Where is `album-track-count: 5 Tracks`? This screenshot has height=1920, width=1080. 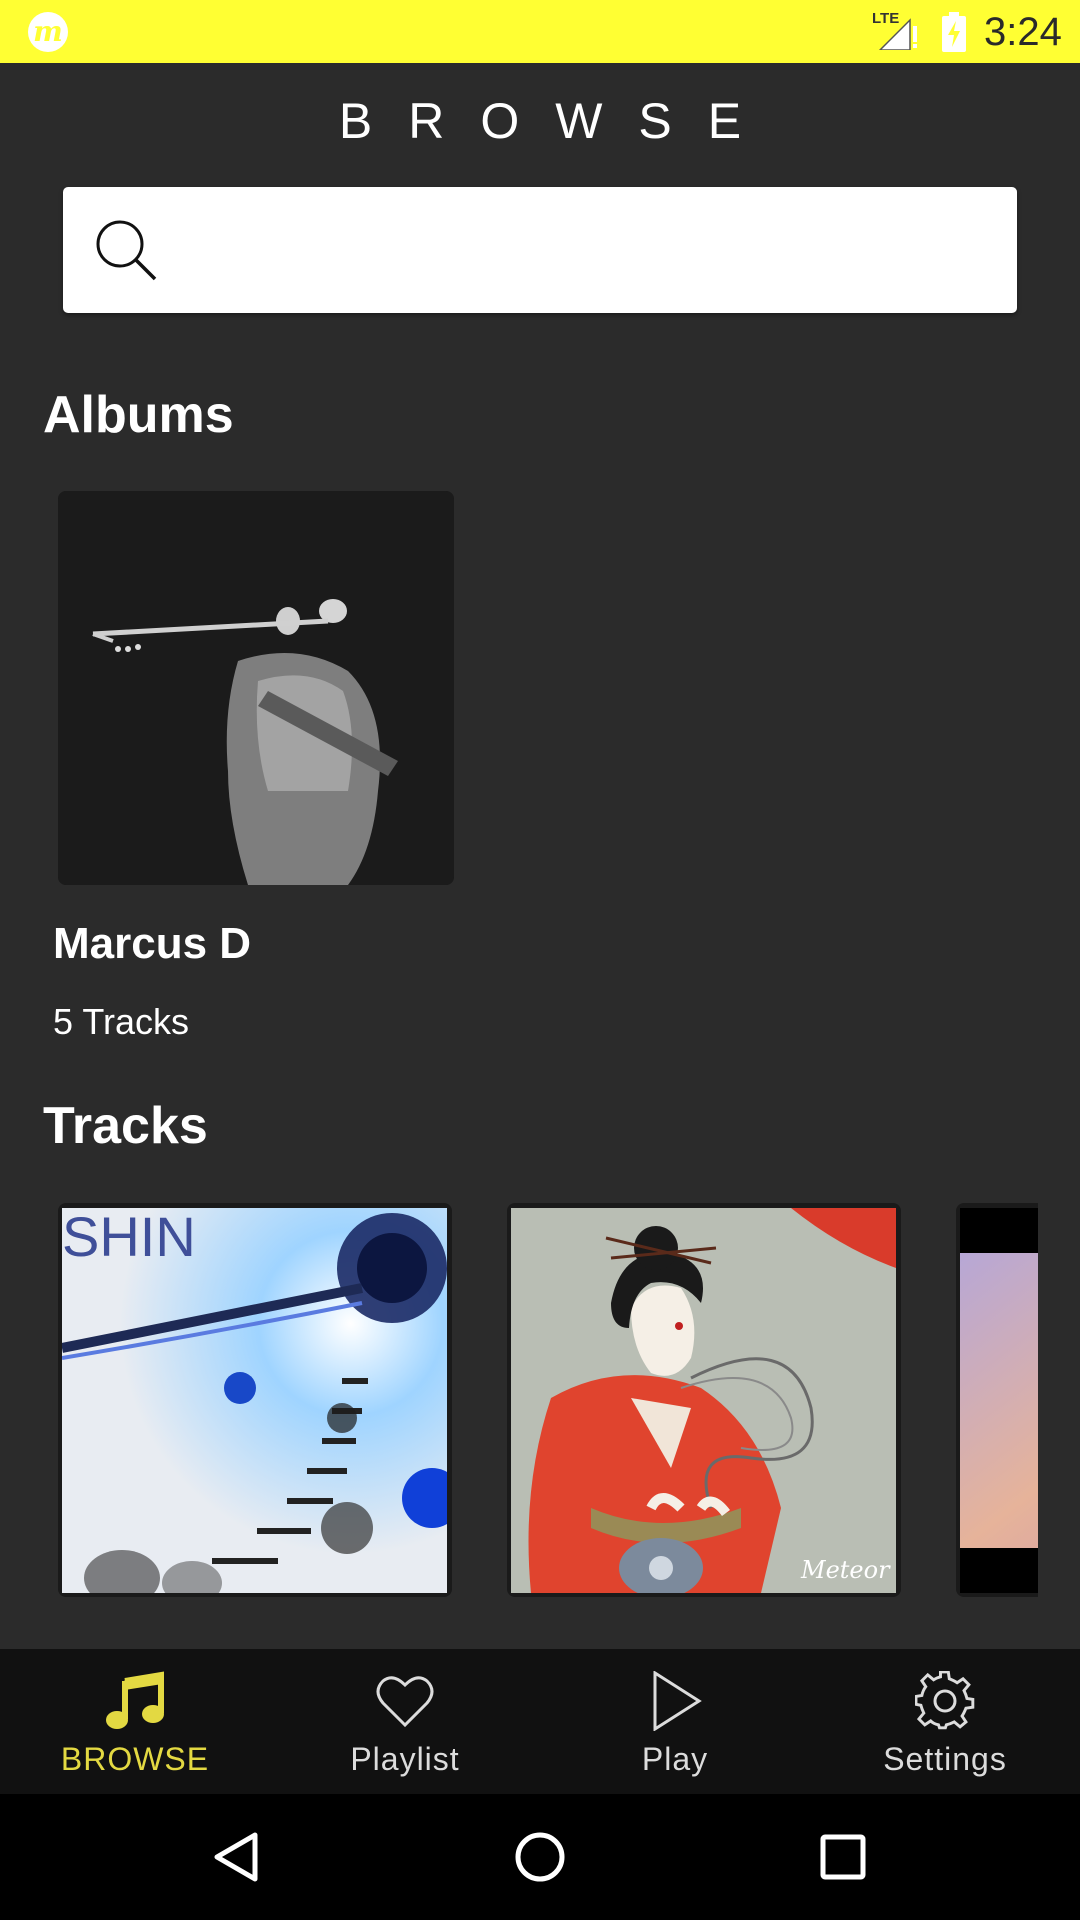 album-track-count: 5 Tracks is located at coordinates (121, 1021).